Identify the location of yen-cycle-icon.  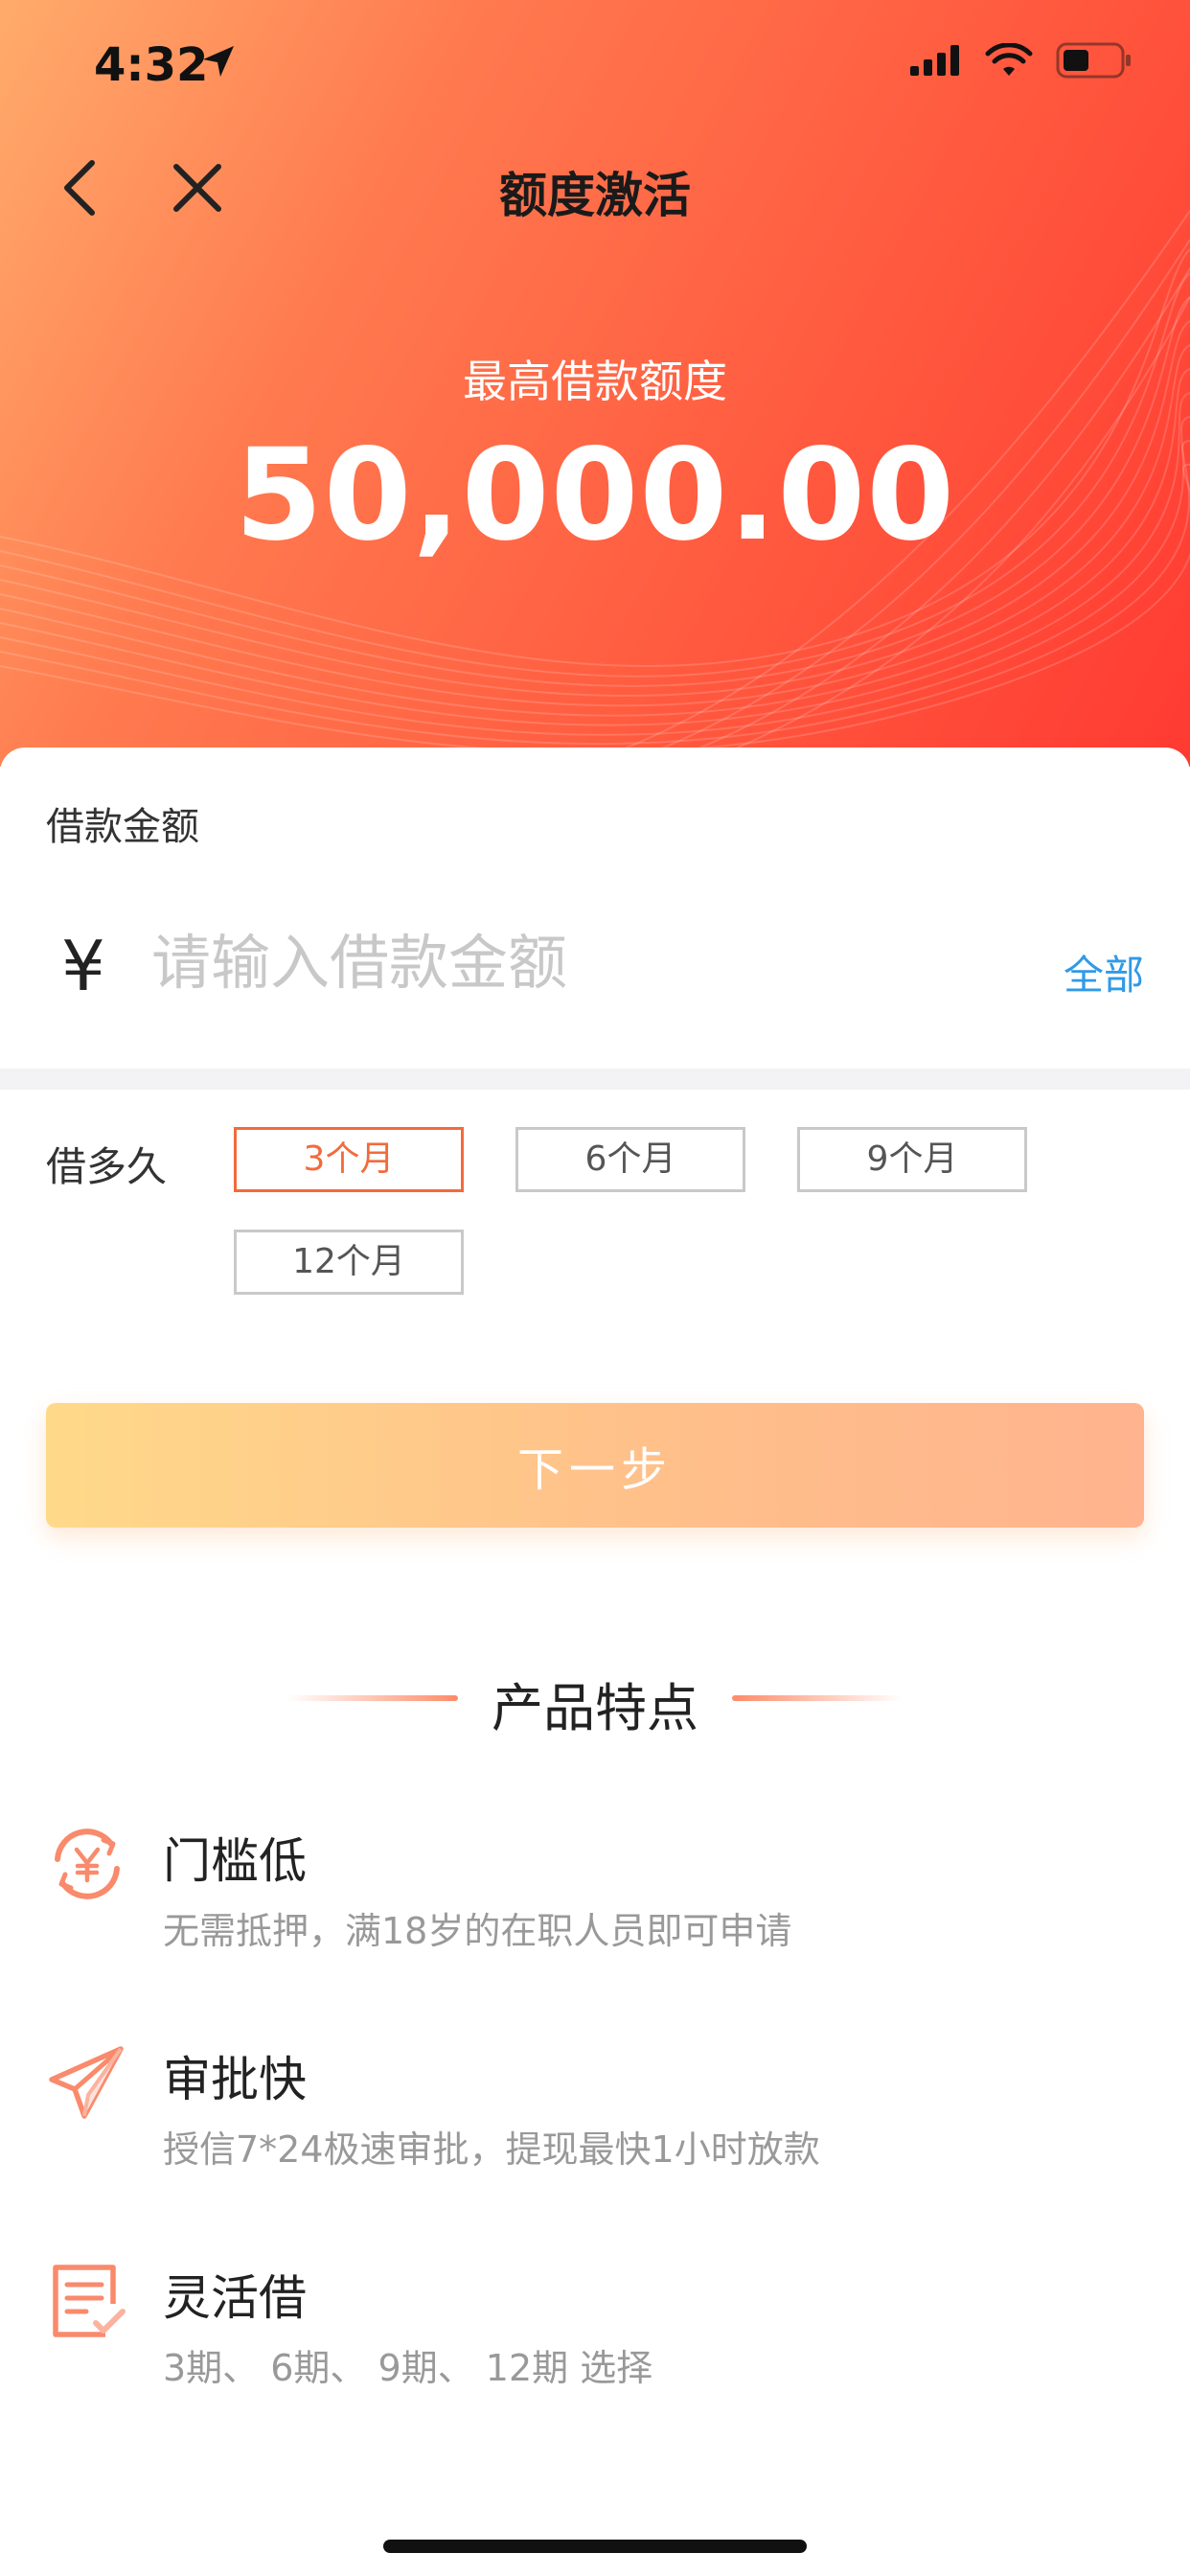
(88, 1863).